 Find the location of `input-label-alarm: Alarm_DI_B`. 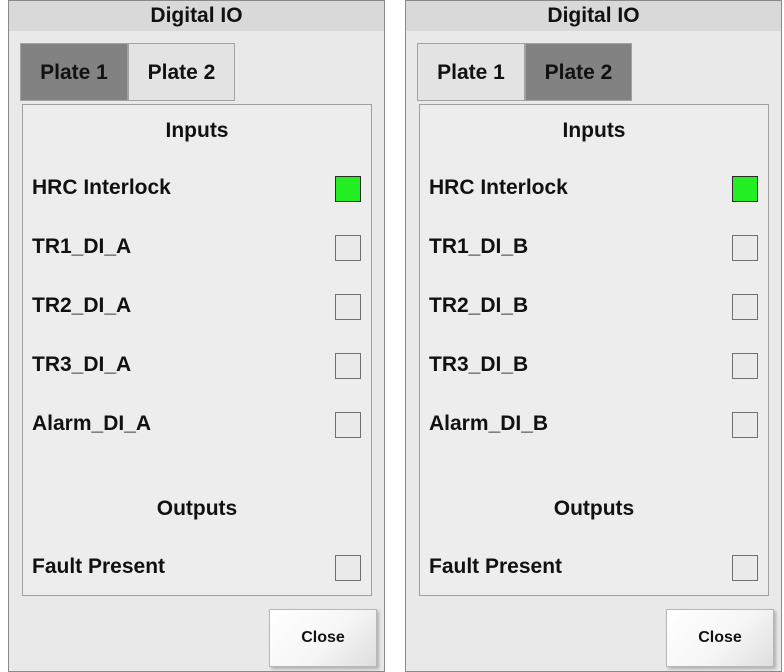

input-label-alarm: Alarm_DI_B is located at coordinates (489, 423).